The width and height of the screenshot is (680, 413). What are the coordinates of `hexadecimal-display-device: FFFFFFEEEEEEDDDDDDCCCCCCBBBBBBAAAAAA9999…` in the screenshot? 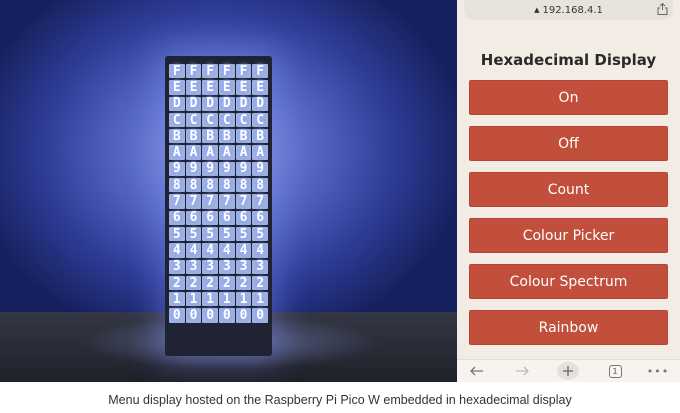 It's located at (218, 206).